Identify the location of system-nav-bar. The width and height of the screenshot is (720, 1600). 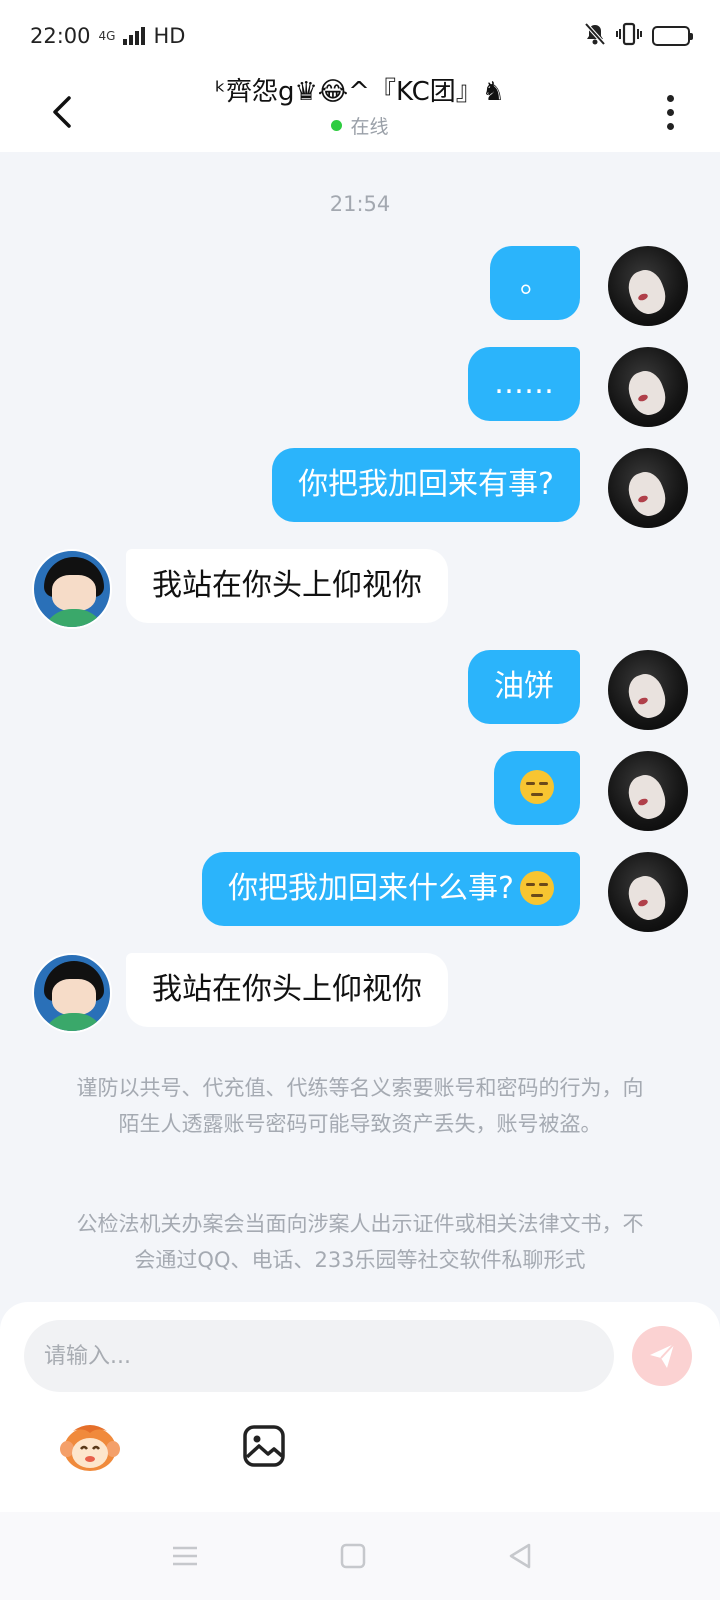
(360, 1556).